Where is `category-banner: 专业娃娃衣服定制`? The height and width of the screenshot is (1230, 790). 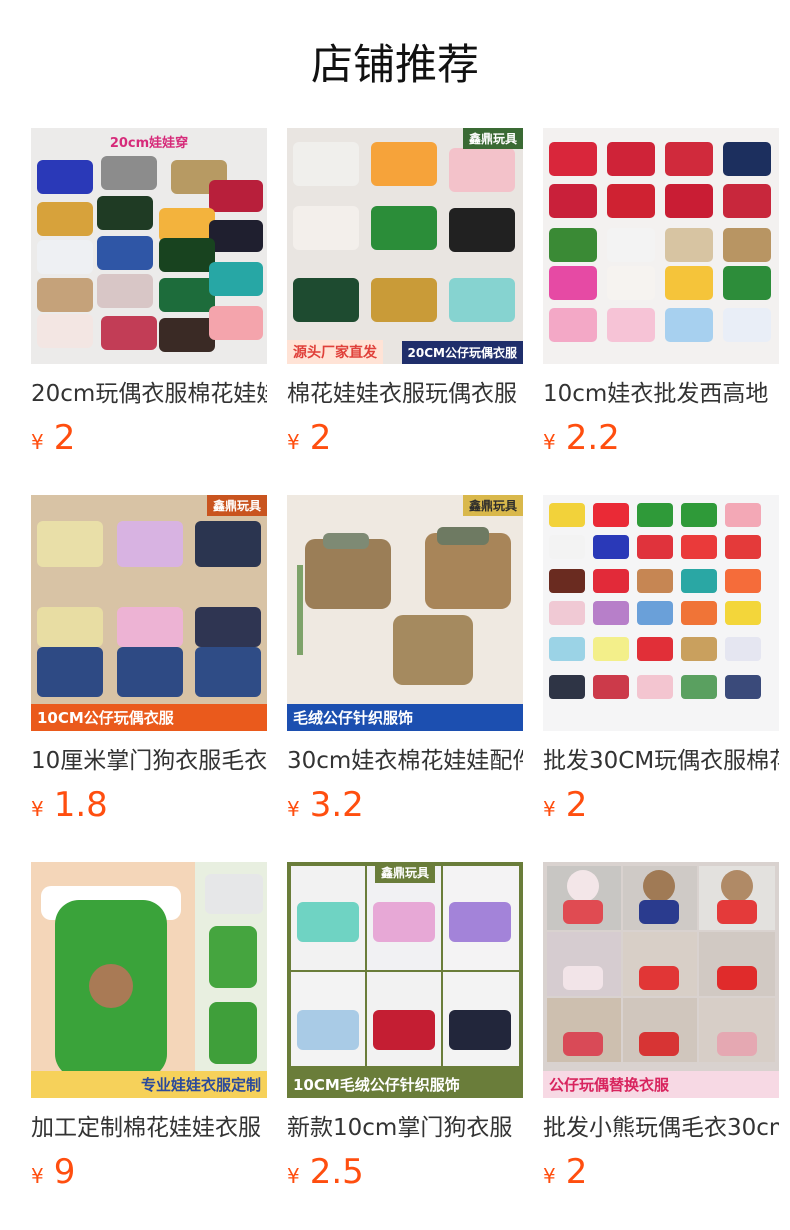 category-banner: 专业娃娃衣服定制 is located at coordinates (149, 1084).